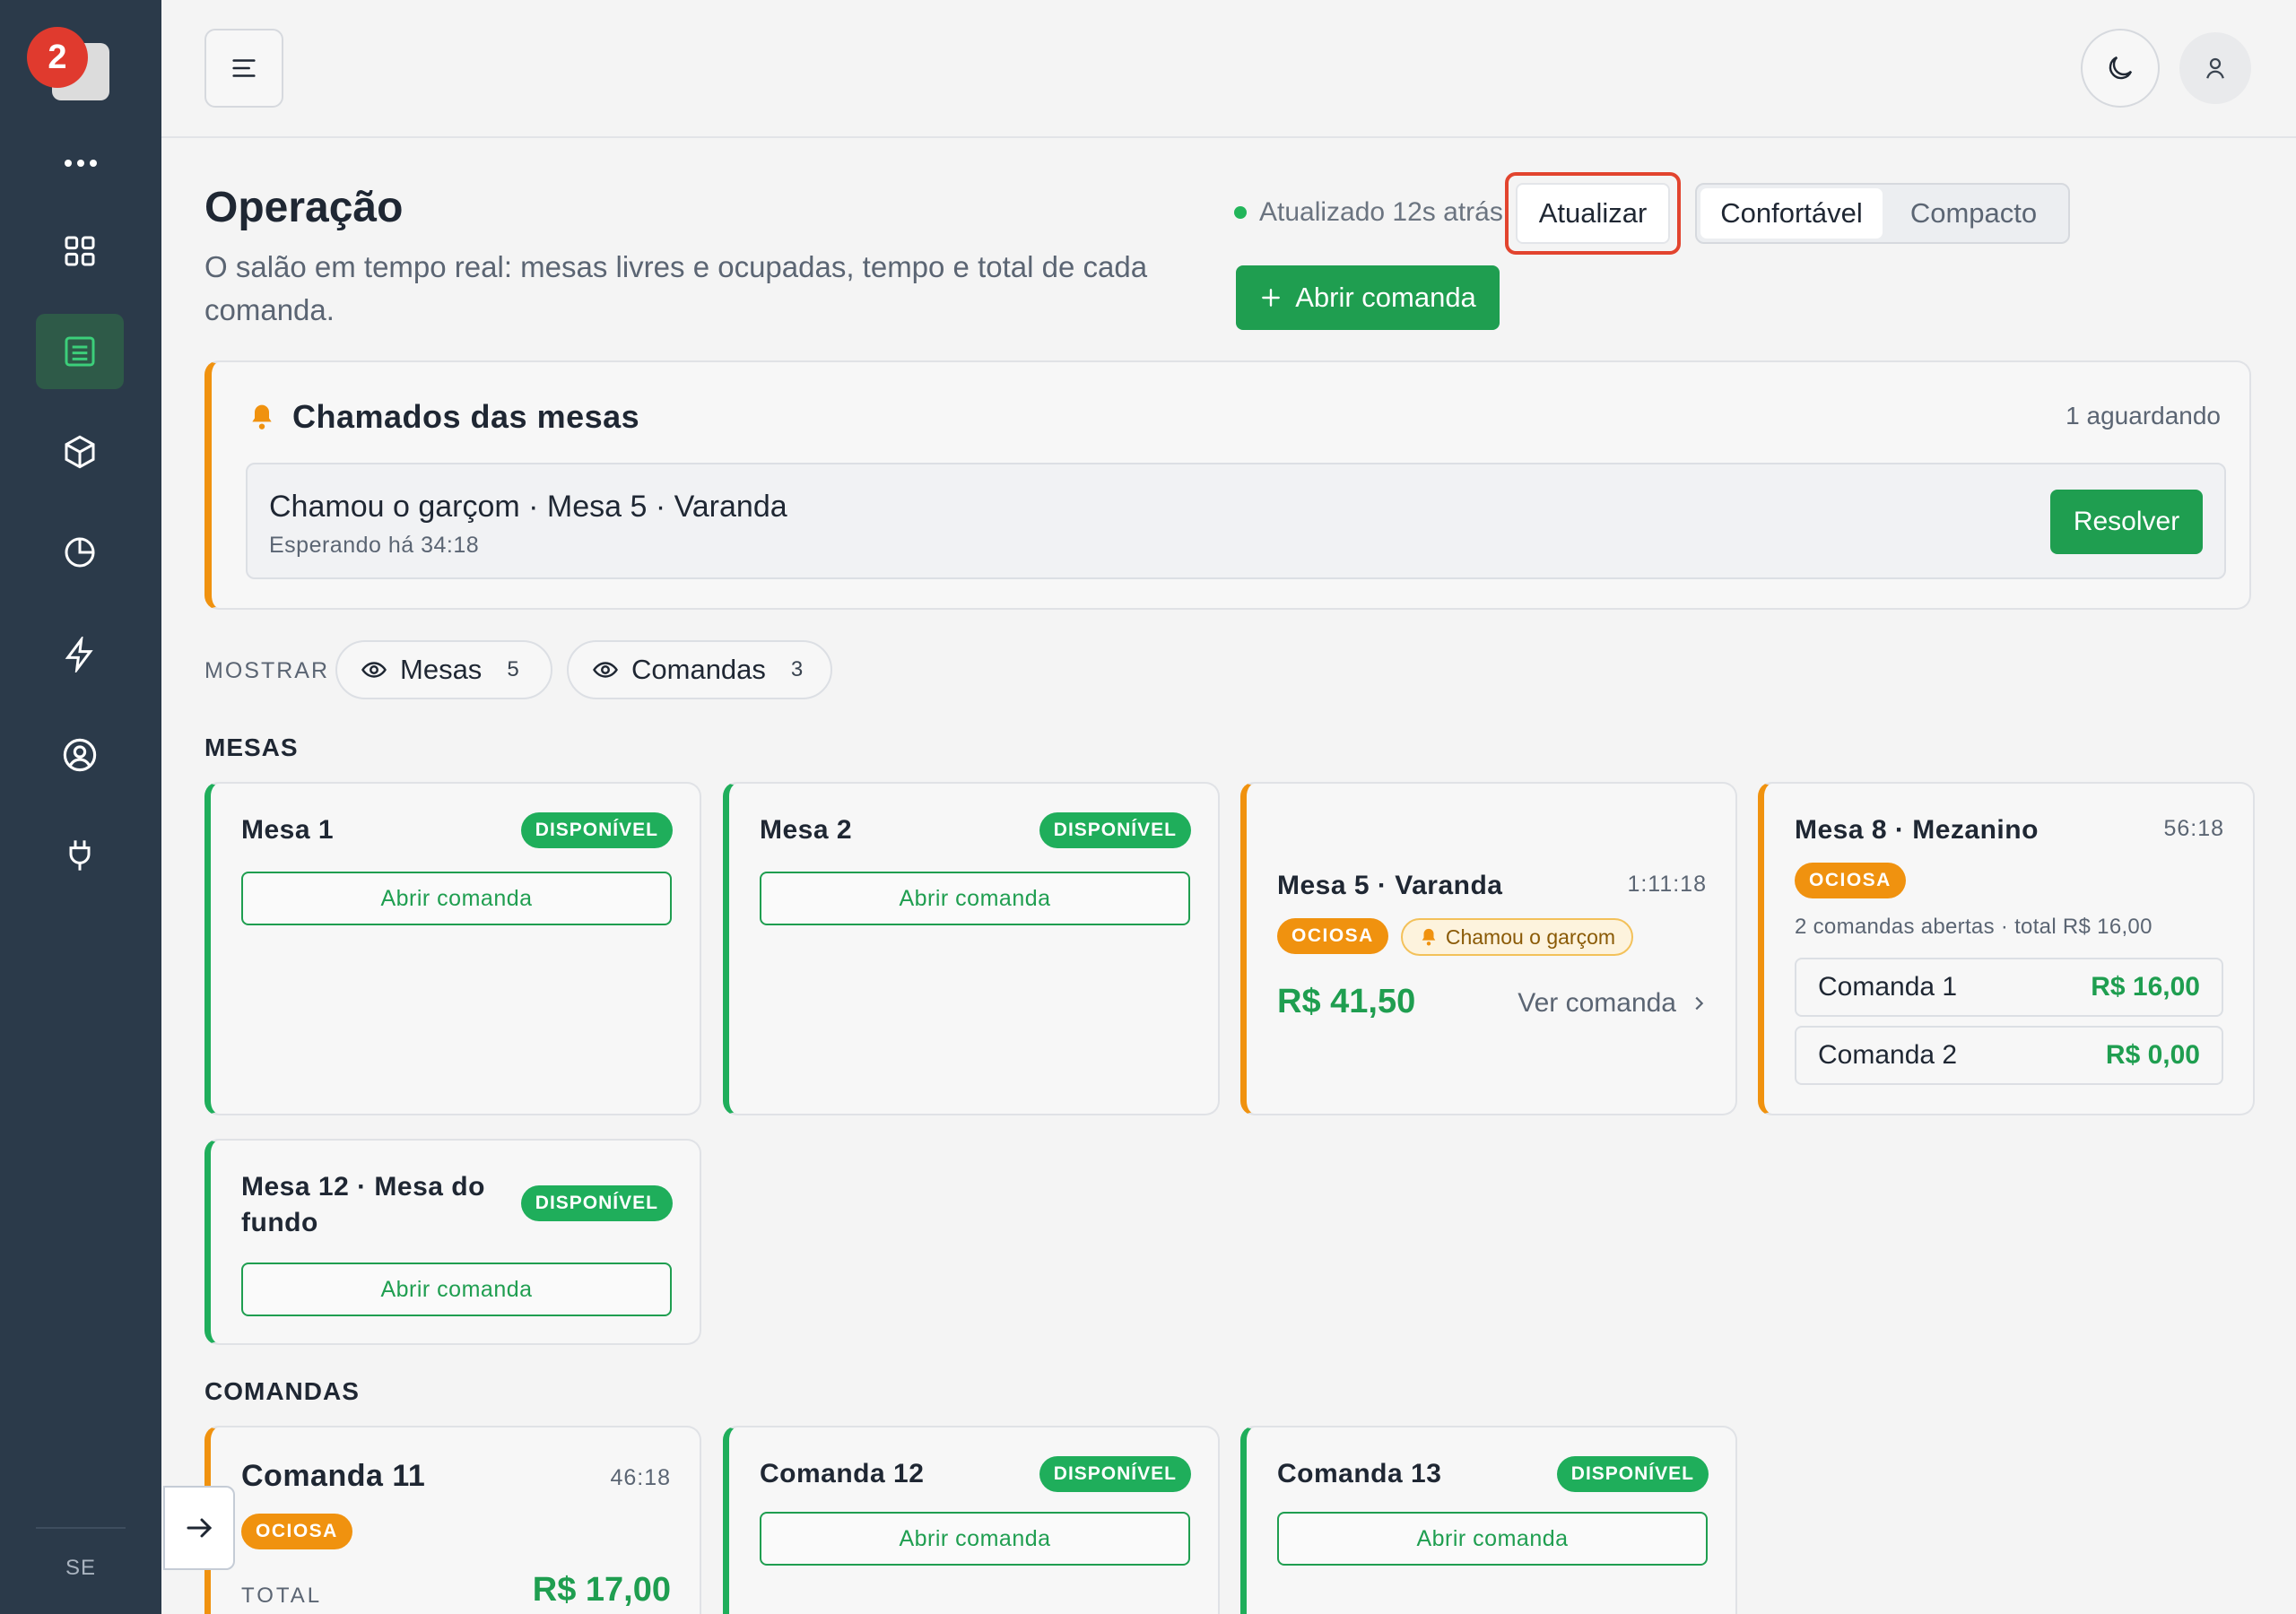 Image resolution: width=2296 pixels, height=1614 pixels. I want to click on mesa-title: Mesa 8 · Mezanino, so click(1917, 830).